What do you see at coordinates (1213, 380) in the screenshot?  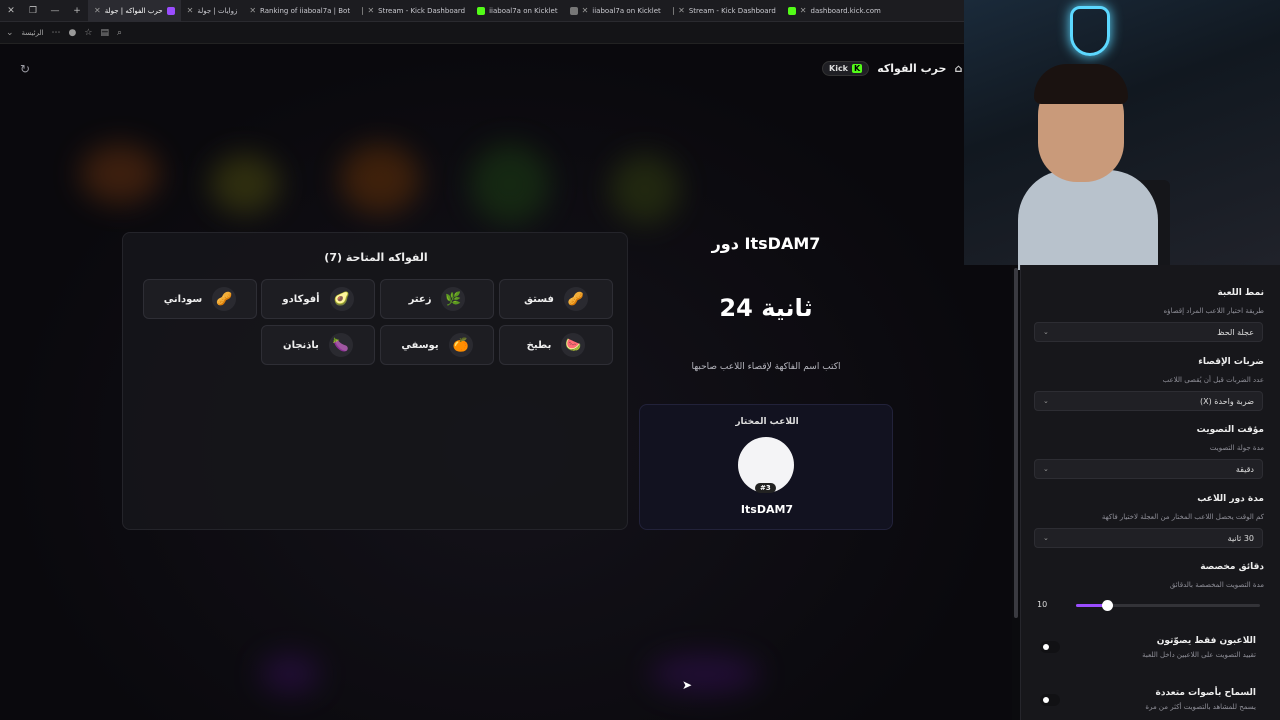 I see `elimination-hits-subtitle: عدد الضربات قبل أن يُقصى اللاعب` at bounding box center [1213, 380].